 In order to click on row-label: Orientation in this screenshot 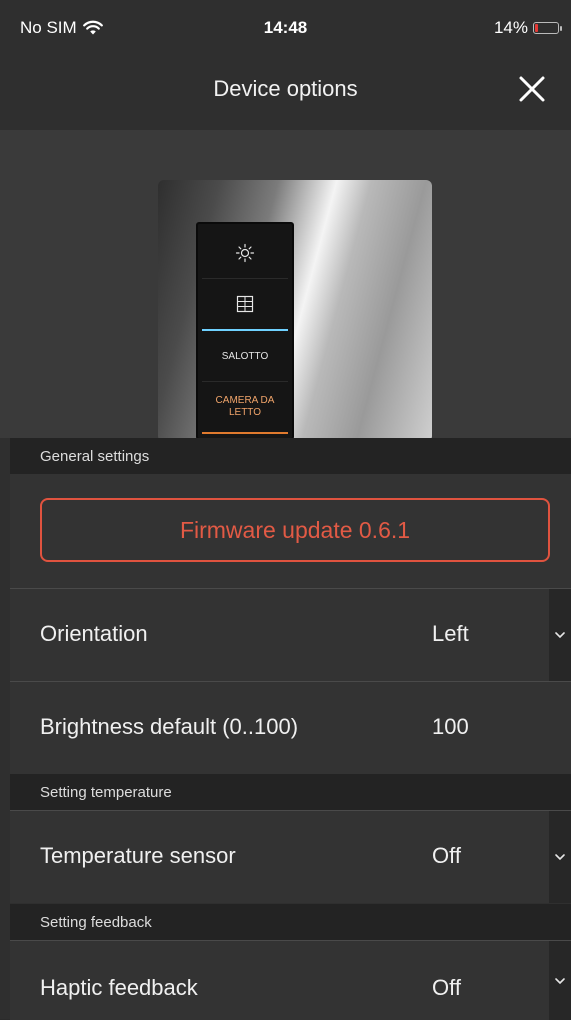, I will do `click(94, 633)`.